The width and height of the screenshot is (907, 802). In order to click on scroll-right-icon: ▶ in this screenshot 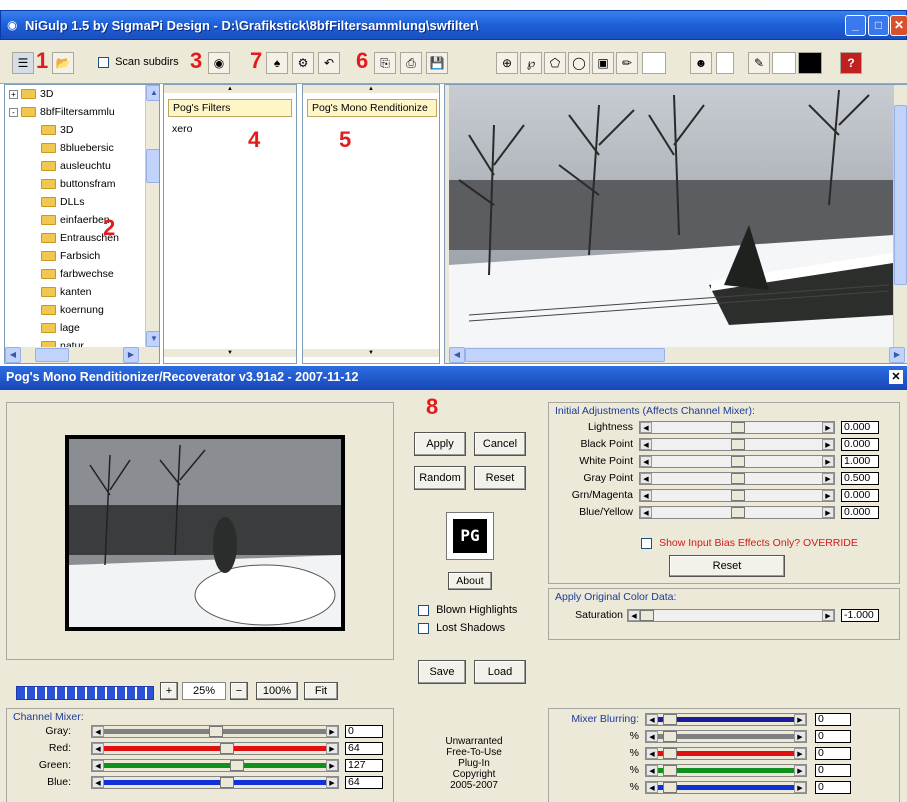, I will do `click(131, 355)`.